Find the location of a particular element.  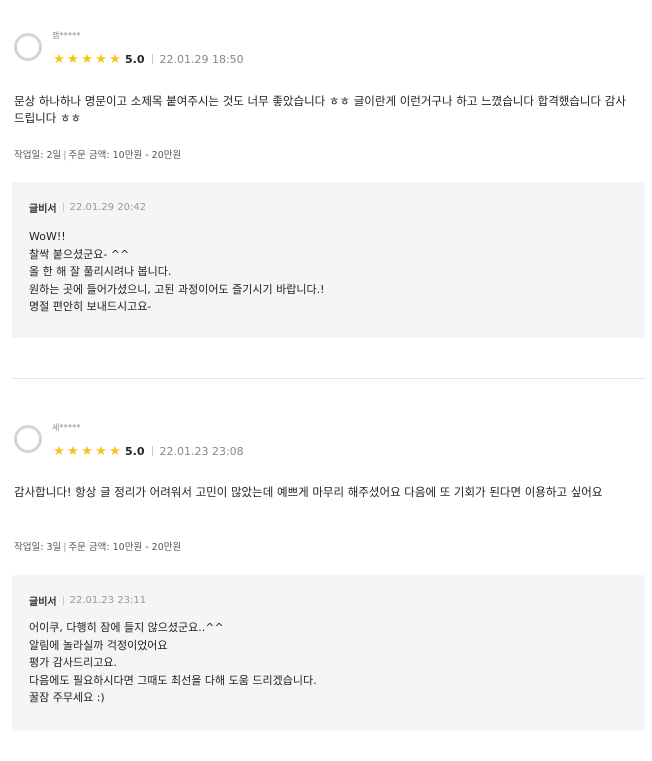

reply-line: 원하는 곳에 들어가셨으니, 고된 과정이어도 즐기시기 바랍니다.! is located at coordinates (177, 289).